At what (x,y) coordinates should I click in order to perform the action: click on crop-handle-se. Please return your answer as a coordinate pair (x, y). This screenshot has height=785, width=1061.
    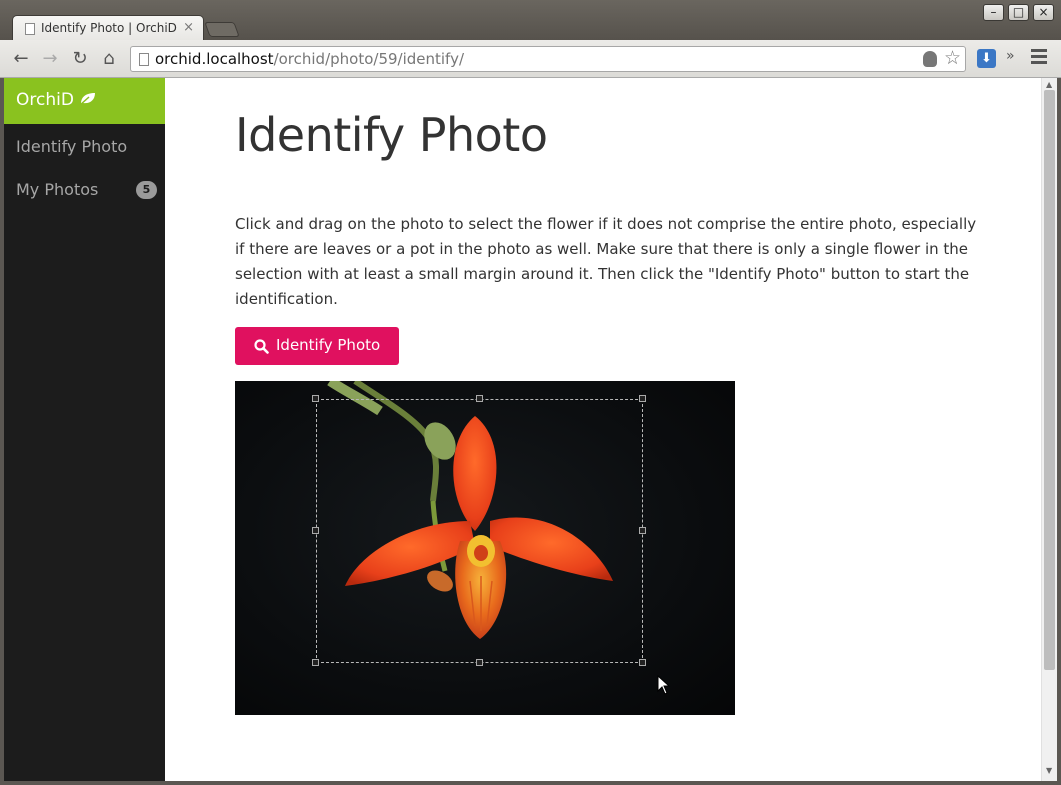
    Looking at the image, I should click on (642, 662).